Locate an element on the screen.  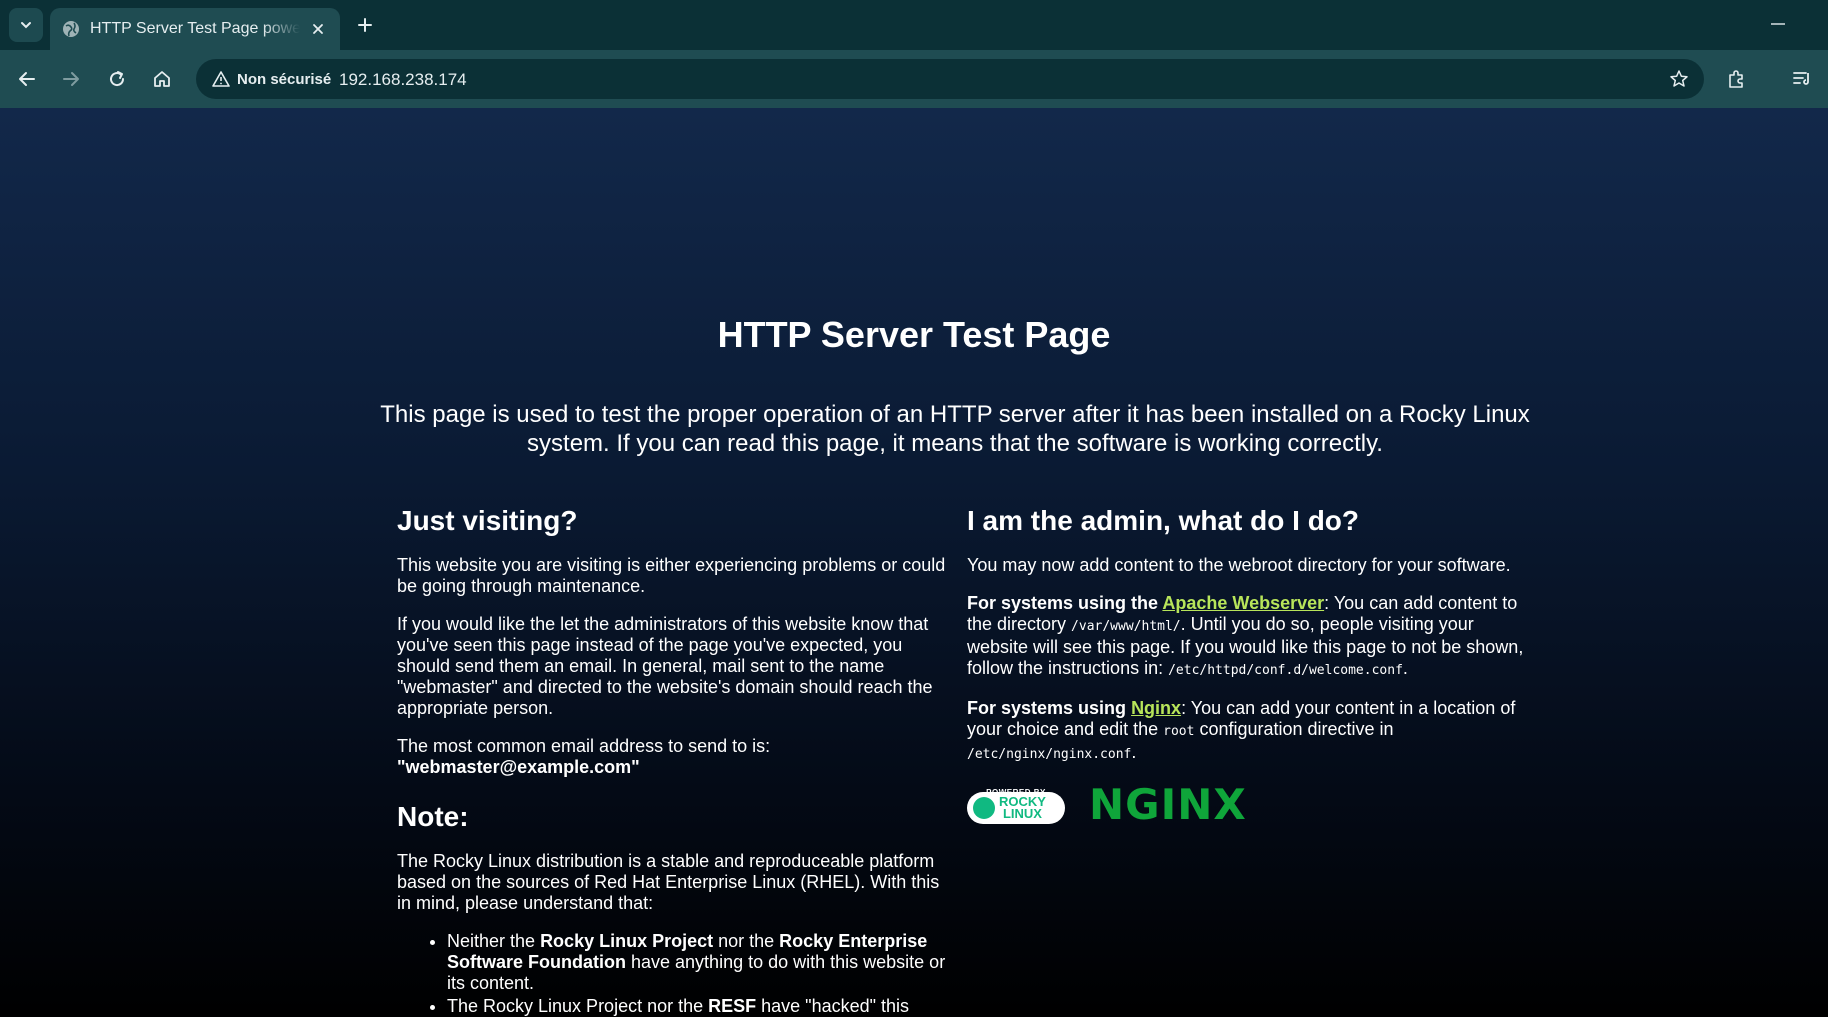
nginx-code-1: root is located at coordinates (1179, 731).